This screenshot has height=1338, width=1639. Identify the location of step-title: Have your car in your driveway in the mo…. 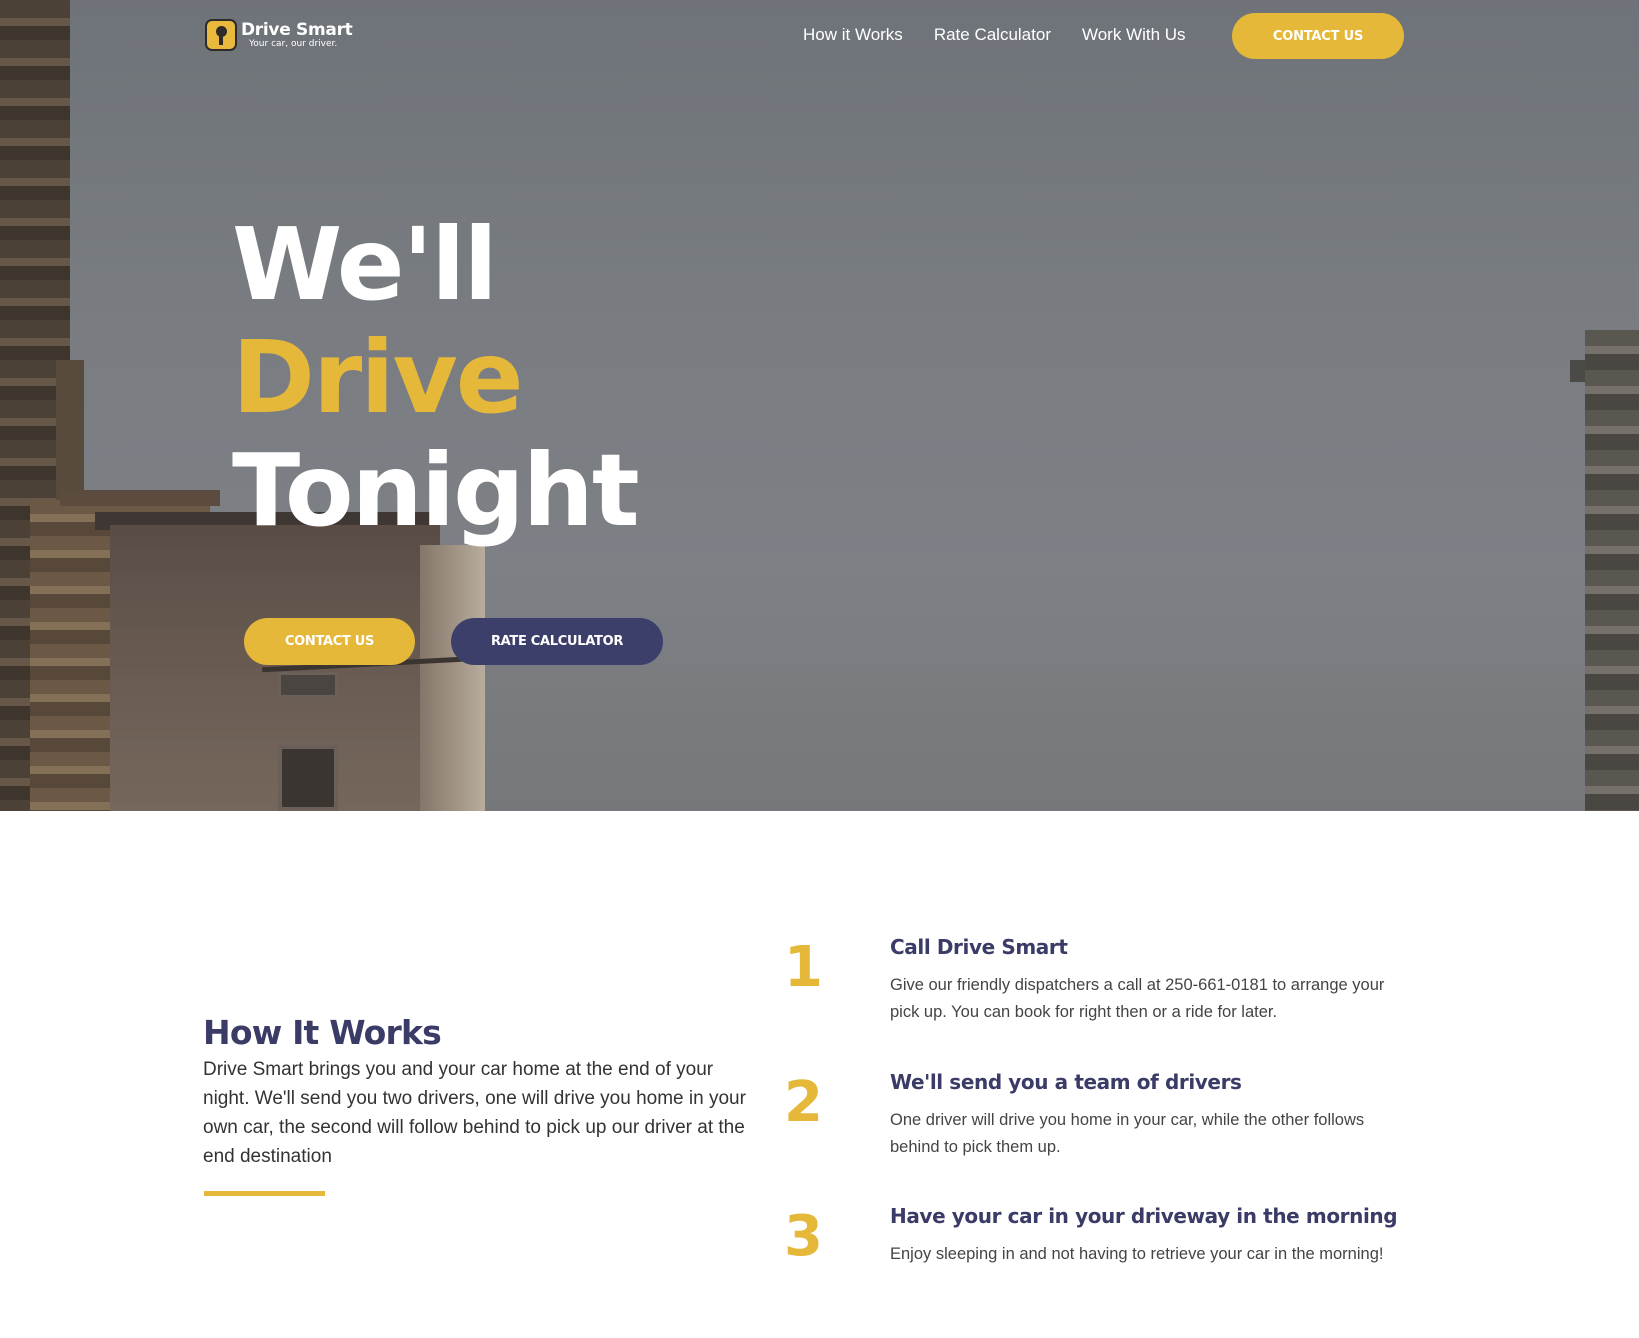
(1144, 1216).